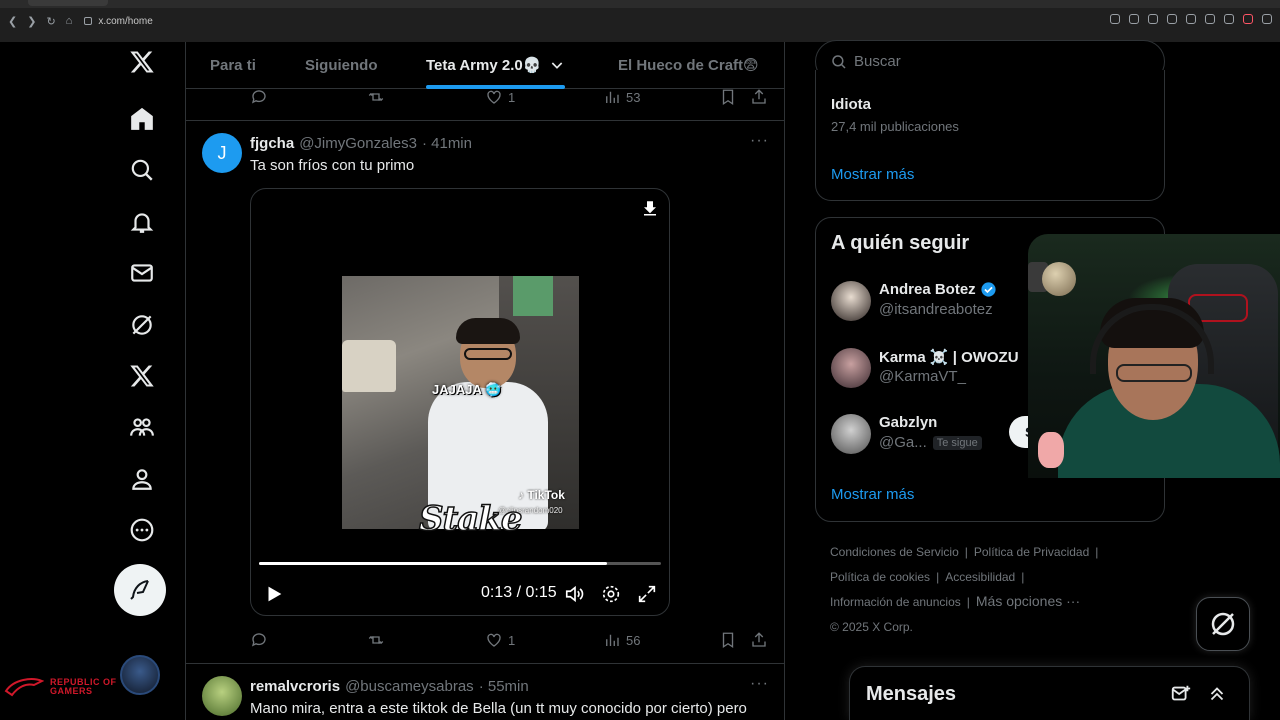 Image resolution: width=1280 pixels, height=720 pixels. I want to click on grok-floating-button, so click(1223, 624).